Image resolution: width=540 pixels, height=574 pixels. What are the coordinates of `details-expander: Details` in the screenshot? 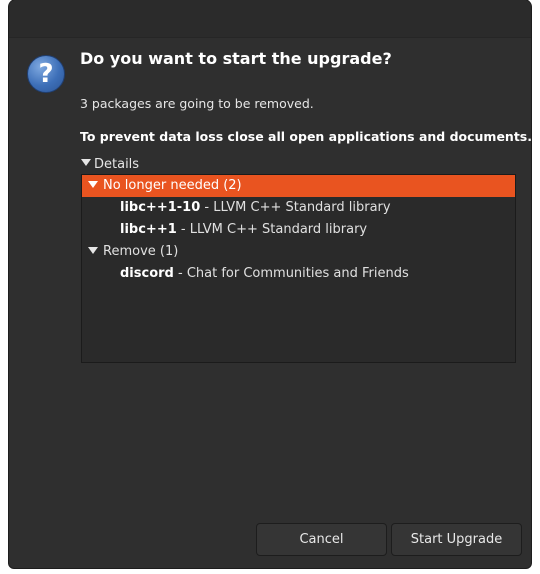 It's located at (110, 164).